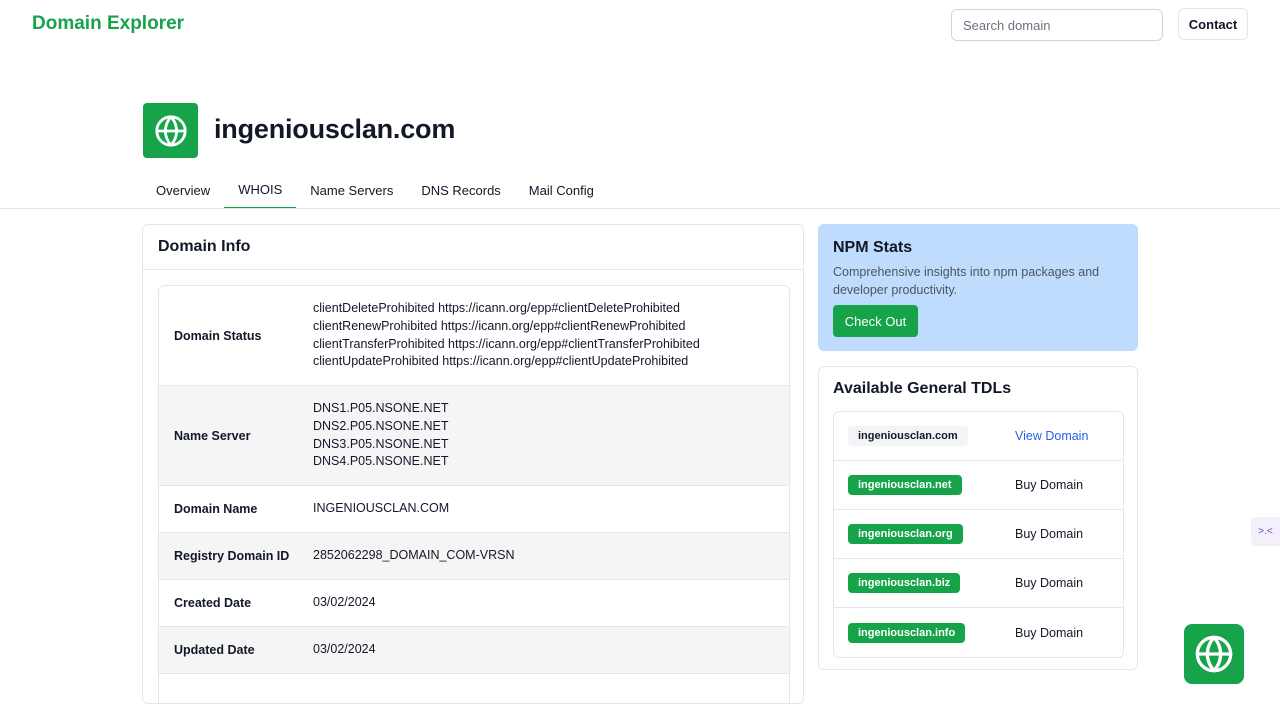 The image size is (1280, 720). I want to click on tab-label: Mail Config, so click(561, 190).